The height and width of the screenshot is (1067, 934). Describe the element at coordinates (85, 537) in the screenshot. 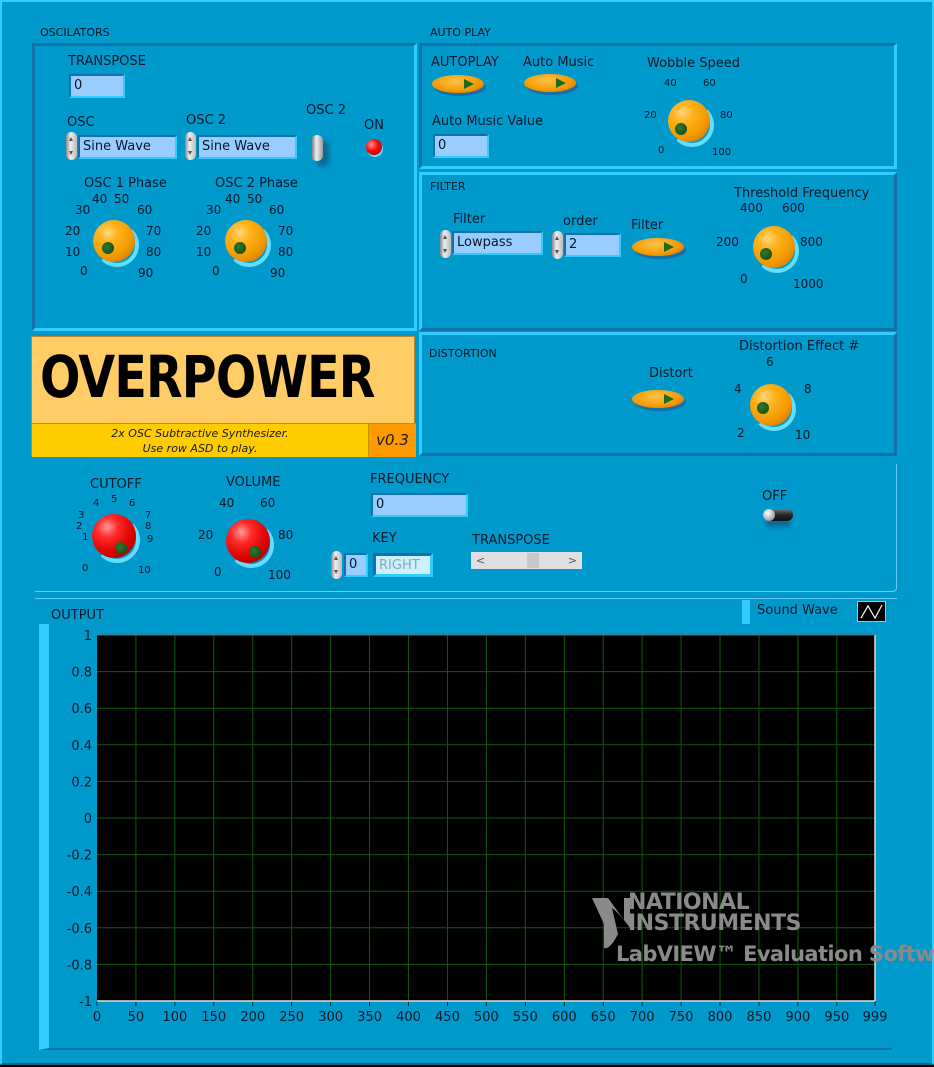

I see `tick: 1` at that location.